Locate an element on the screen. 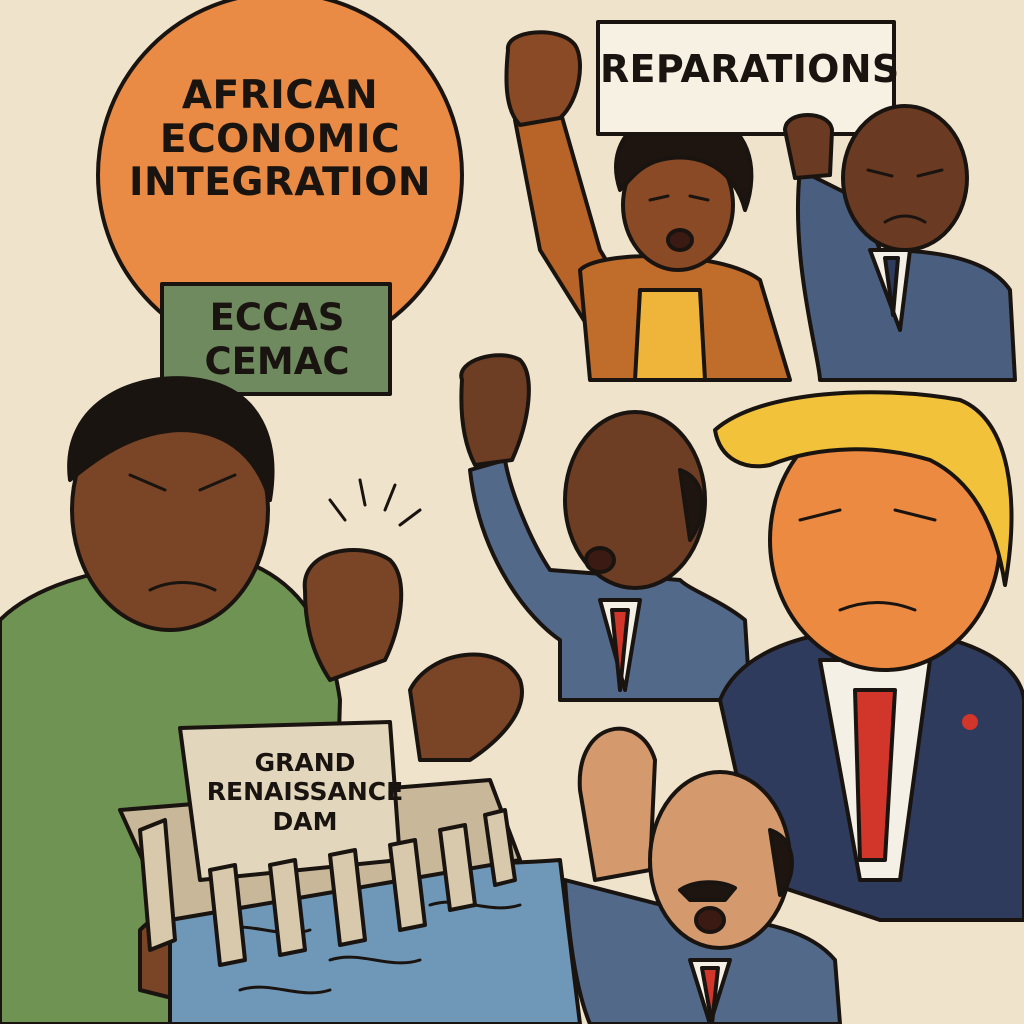  dam-name-text: GRAND RENAISSANCE DAM is located at coordinates (305, 792).